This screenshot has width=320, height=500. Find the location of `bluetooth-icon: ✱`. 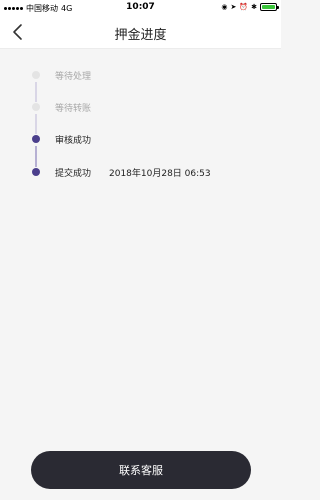

bluetooth-icon: ✱ is located at coordinates (254, 7).